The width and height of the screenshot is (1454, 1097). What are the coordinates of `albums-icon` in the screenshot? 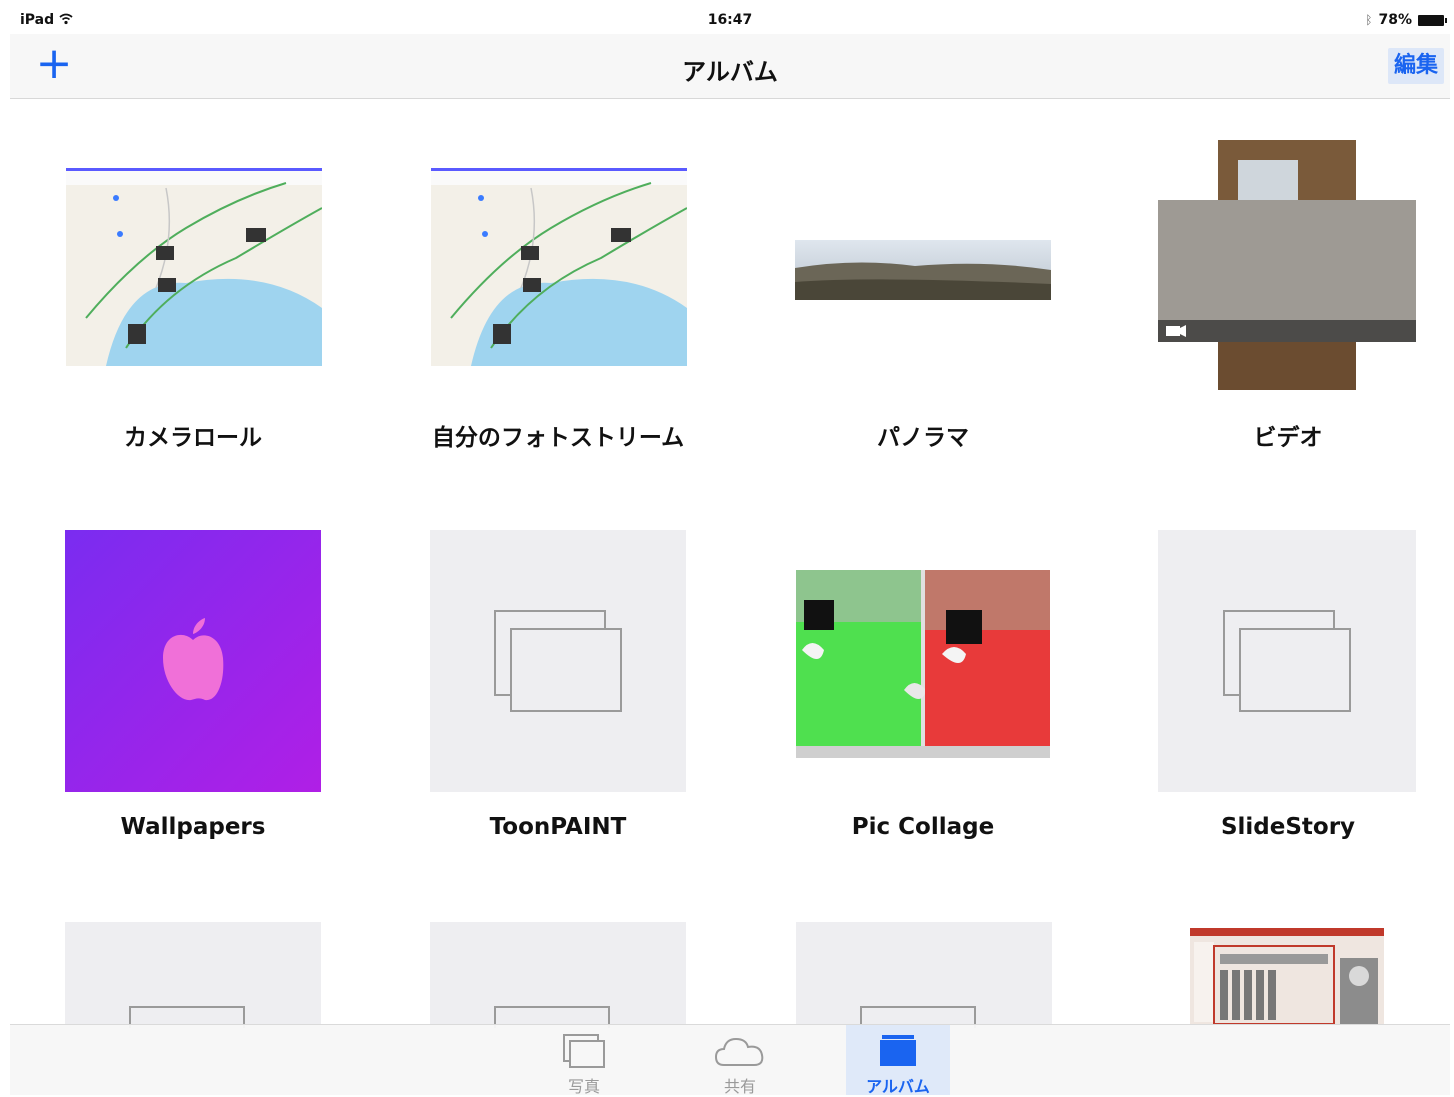 It's located at (898, 1050).